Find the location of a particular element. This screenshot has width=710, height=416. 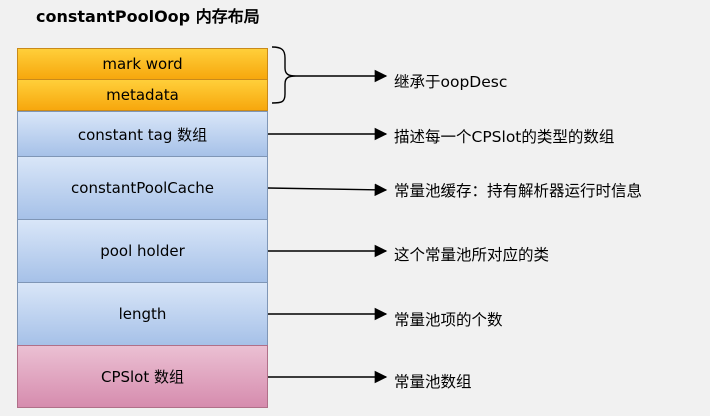

annotation-constant-pool-cache: 常量池缓存：持有解析器运行时信息 is located at coordinates (518, 191).